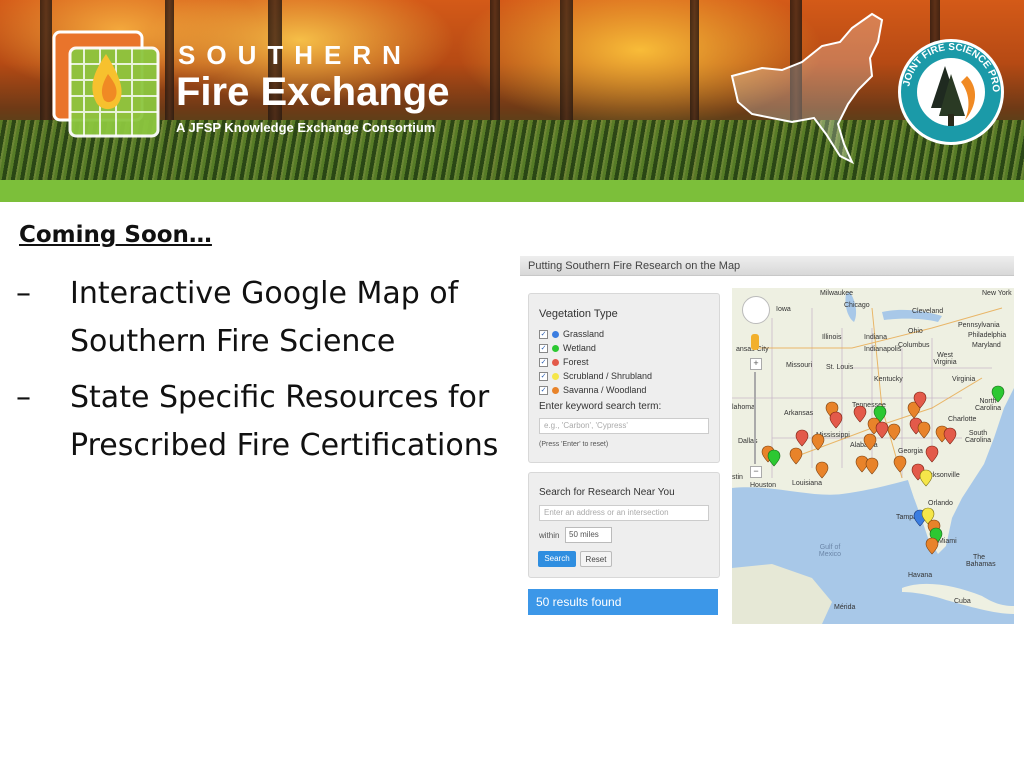 Image resolution: width=1024 pixels, height=768 pixels. What do you see at coordinates (807, 88) in the screenshot?
I see `southeast-us-outline-icon` at bounding box center [807, 88].